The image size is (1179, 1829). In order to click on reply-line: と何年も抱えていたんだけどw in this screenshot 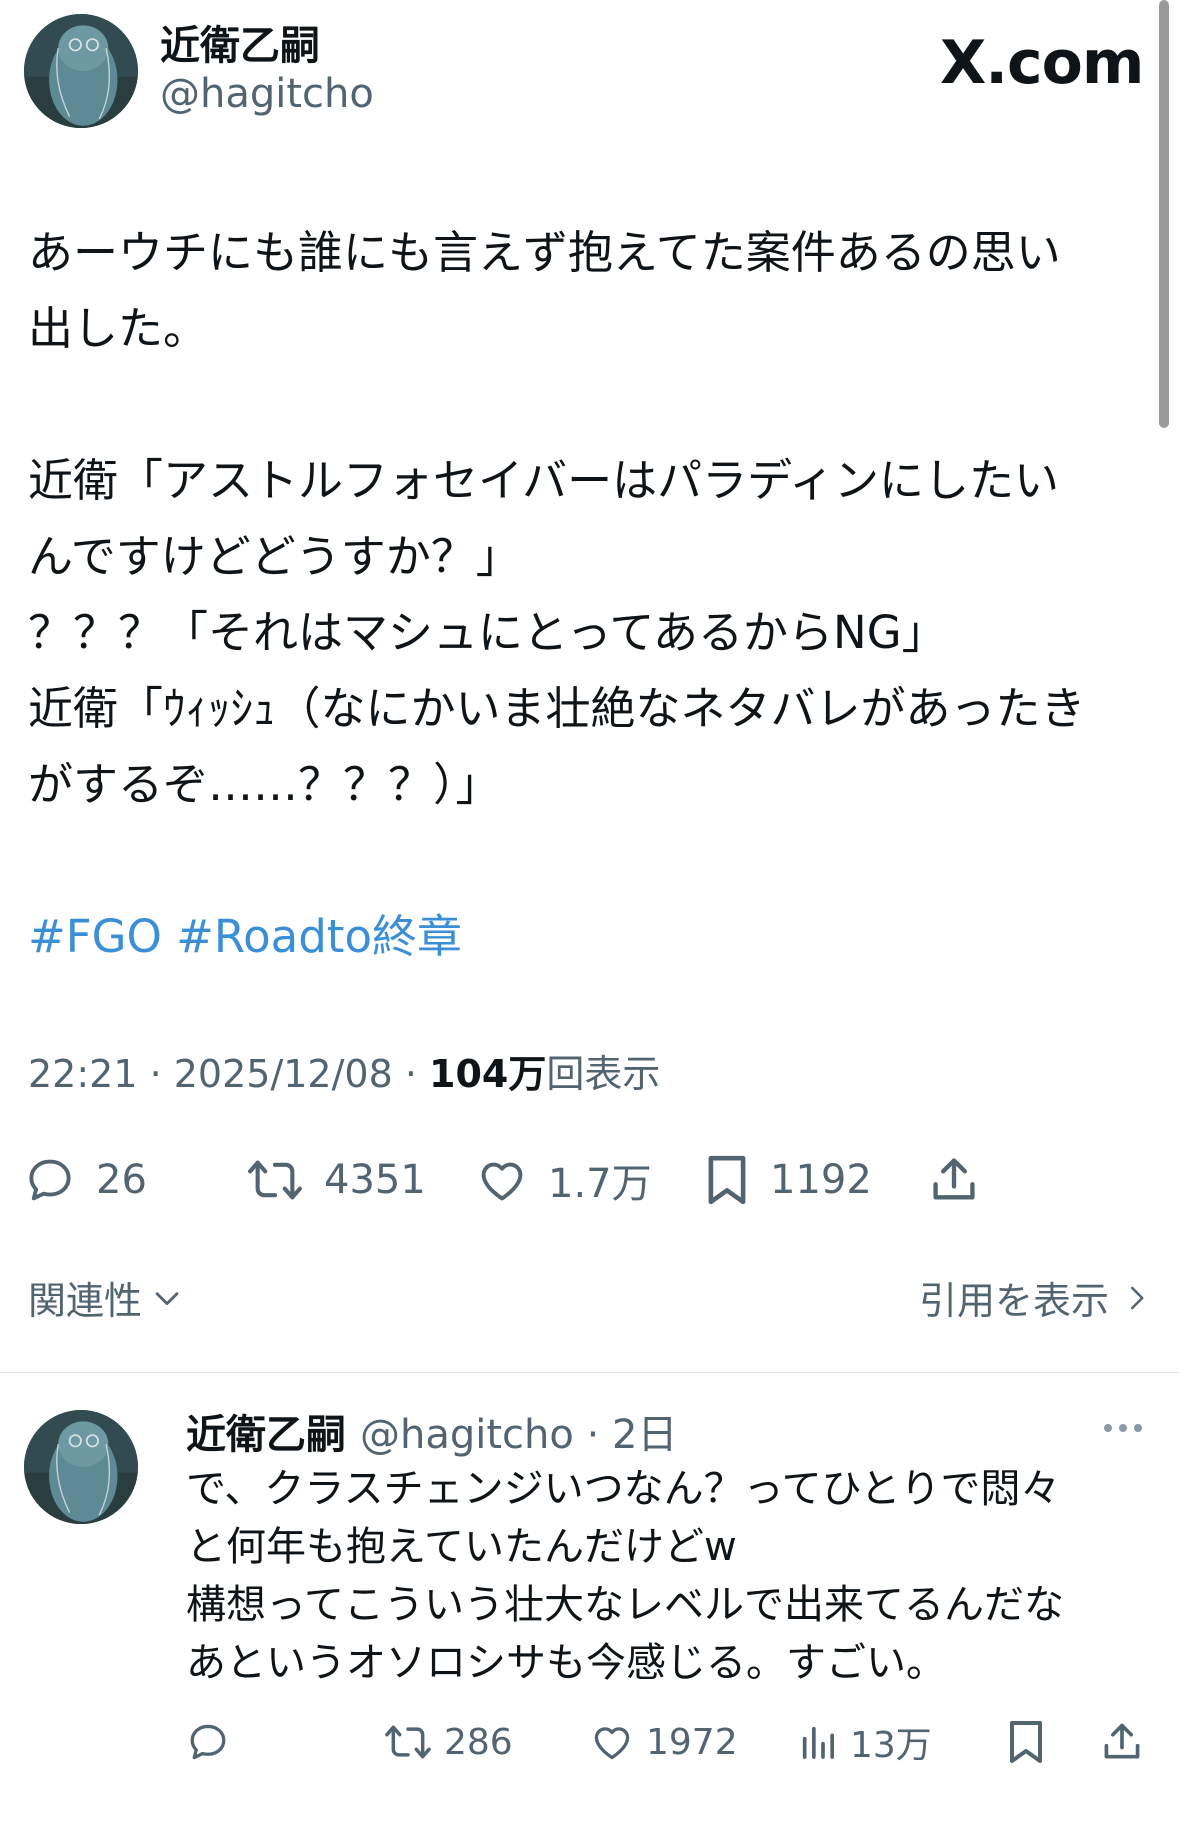, I will do `click(461, 1547)`.